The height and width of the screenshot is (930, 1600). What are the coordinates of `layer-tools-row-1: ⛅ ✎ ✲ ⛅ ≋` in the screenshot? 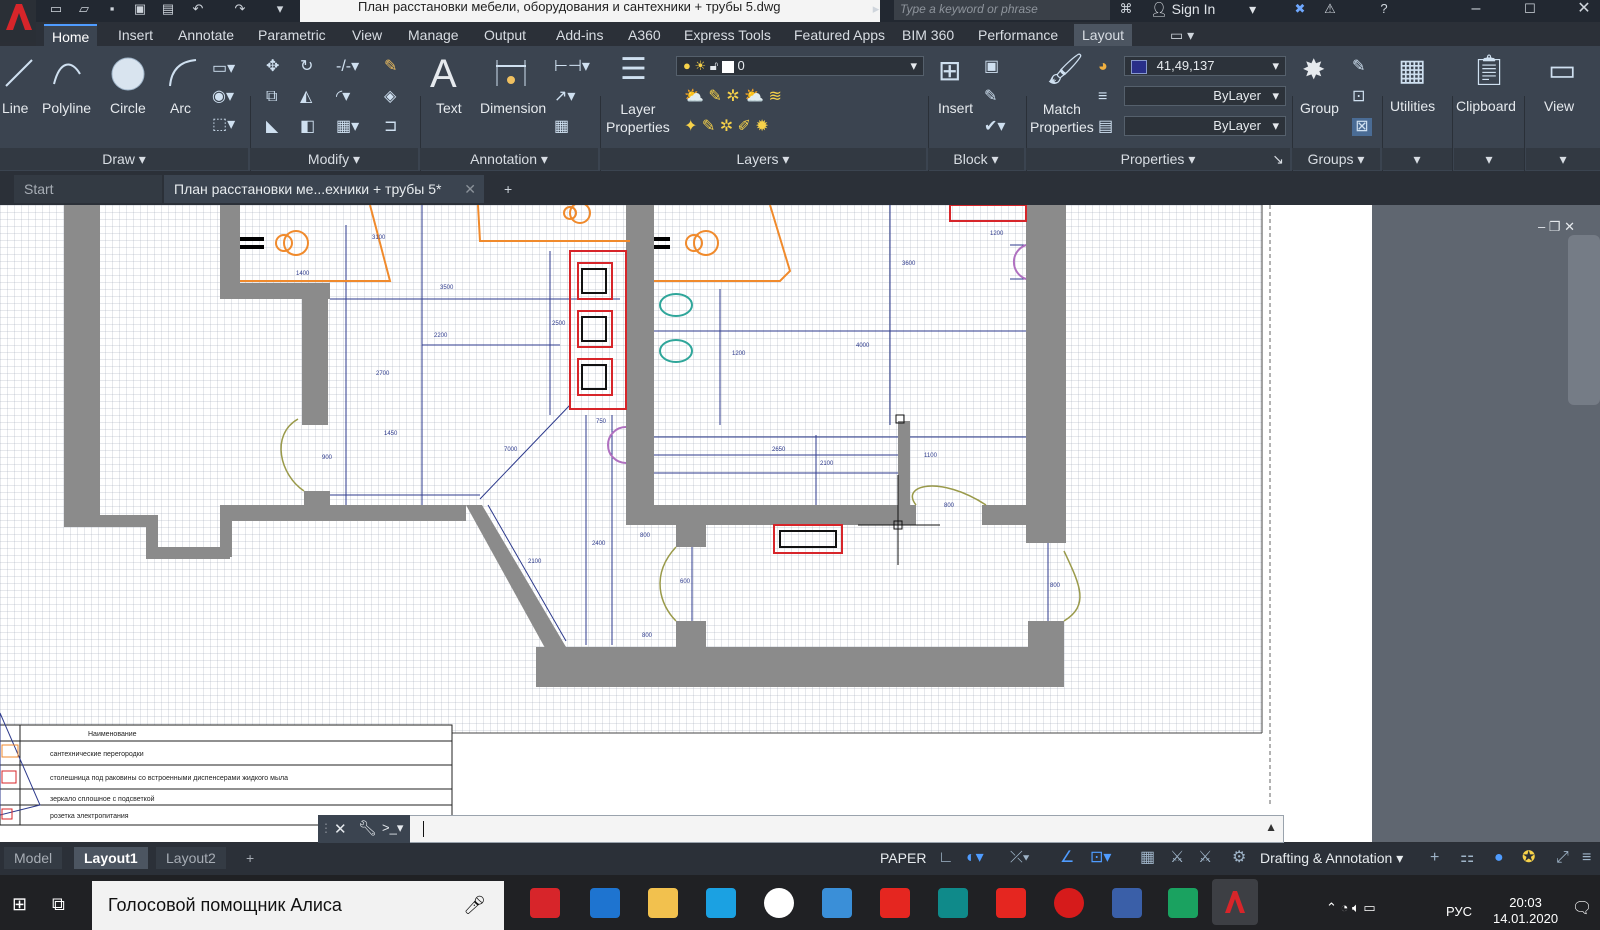 It's located at (759, 97).